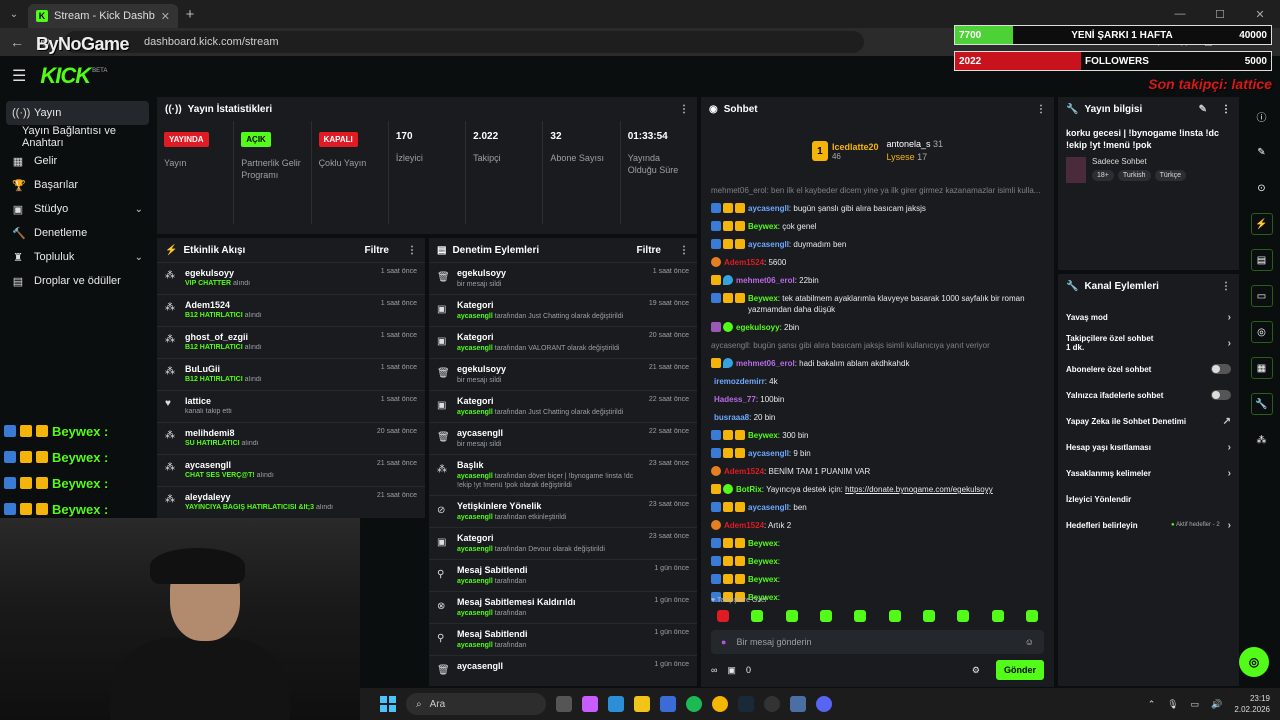 This screenshot has width=1280, height=720. Describe the element at coordinates (877, 226) in the screenshot. I see `chat-message: Beywex: çok genel` at that location.